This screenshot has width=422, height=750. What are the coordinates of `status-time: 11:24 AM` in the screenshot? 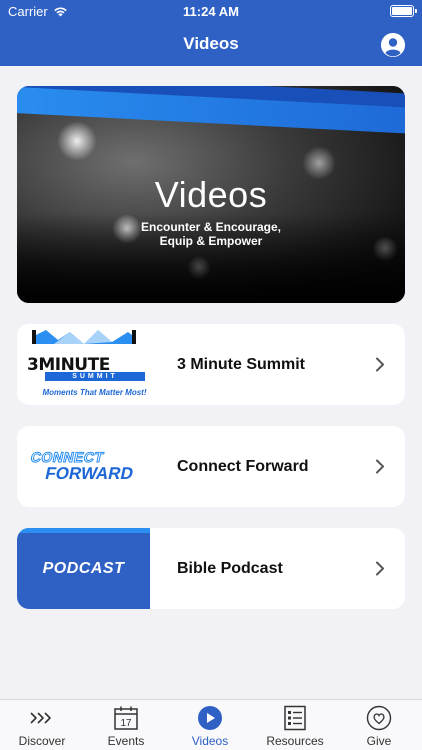 It's located at (211, 11).